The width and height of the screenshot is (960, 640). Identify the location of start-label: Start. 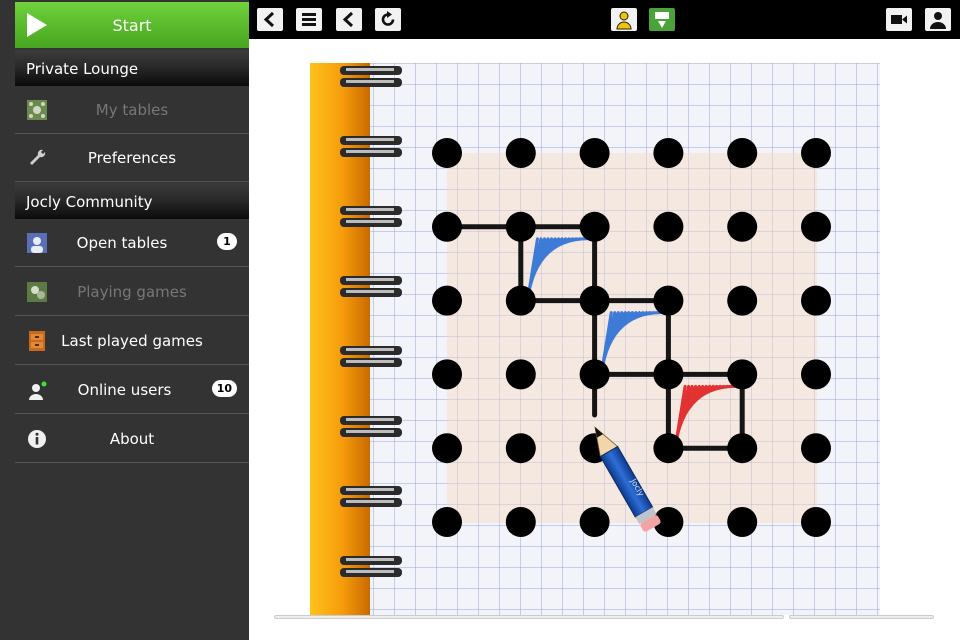
(132, 25).